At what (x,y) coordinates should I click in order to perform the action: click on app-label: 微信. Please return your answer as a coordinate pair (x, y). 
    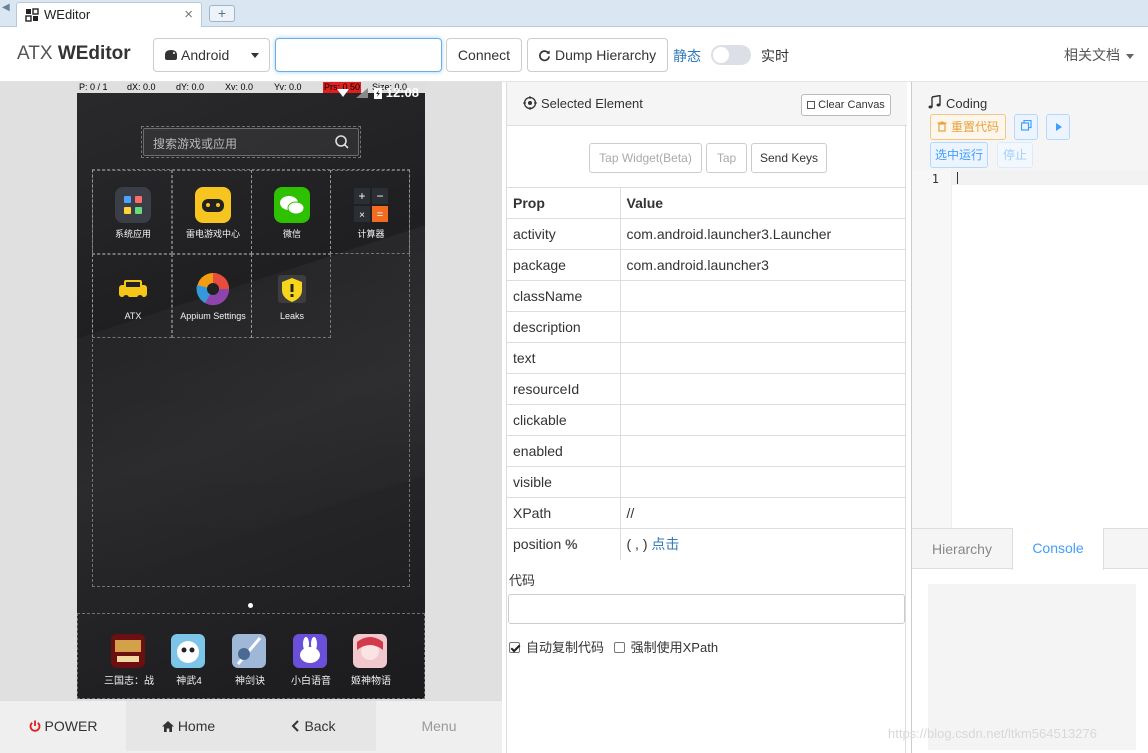
    Looking at the image, I should click on (291, 234).